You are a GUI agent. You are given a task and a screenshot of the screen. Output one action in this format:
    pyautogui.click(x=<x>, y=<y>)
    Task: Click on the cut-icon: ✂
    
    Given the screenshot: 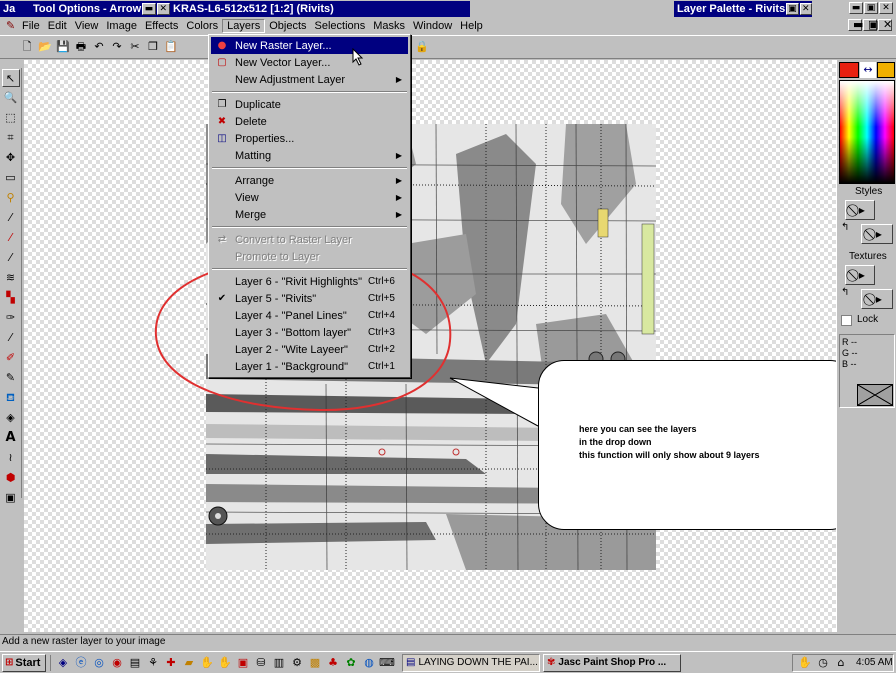 What is the action you would take?
    pyautogui.click(x=135, y=47)
    